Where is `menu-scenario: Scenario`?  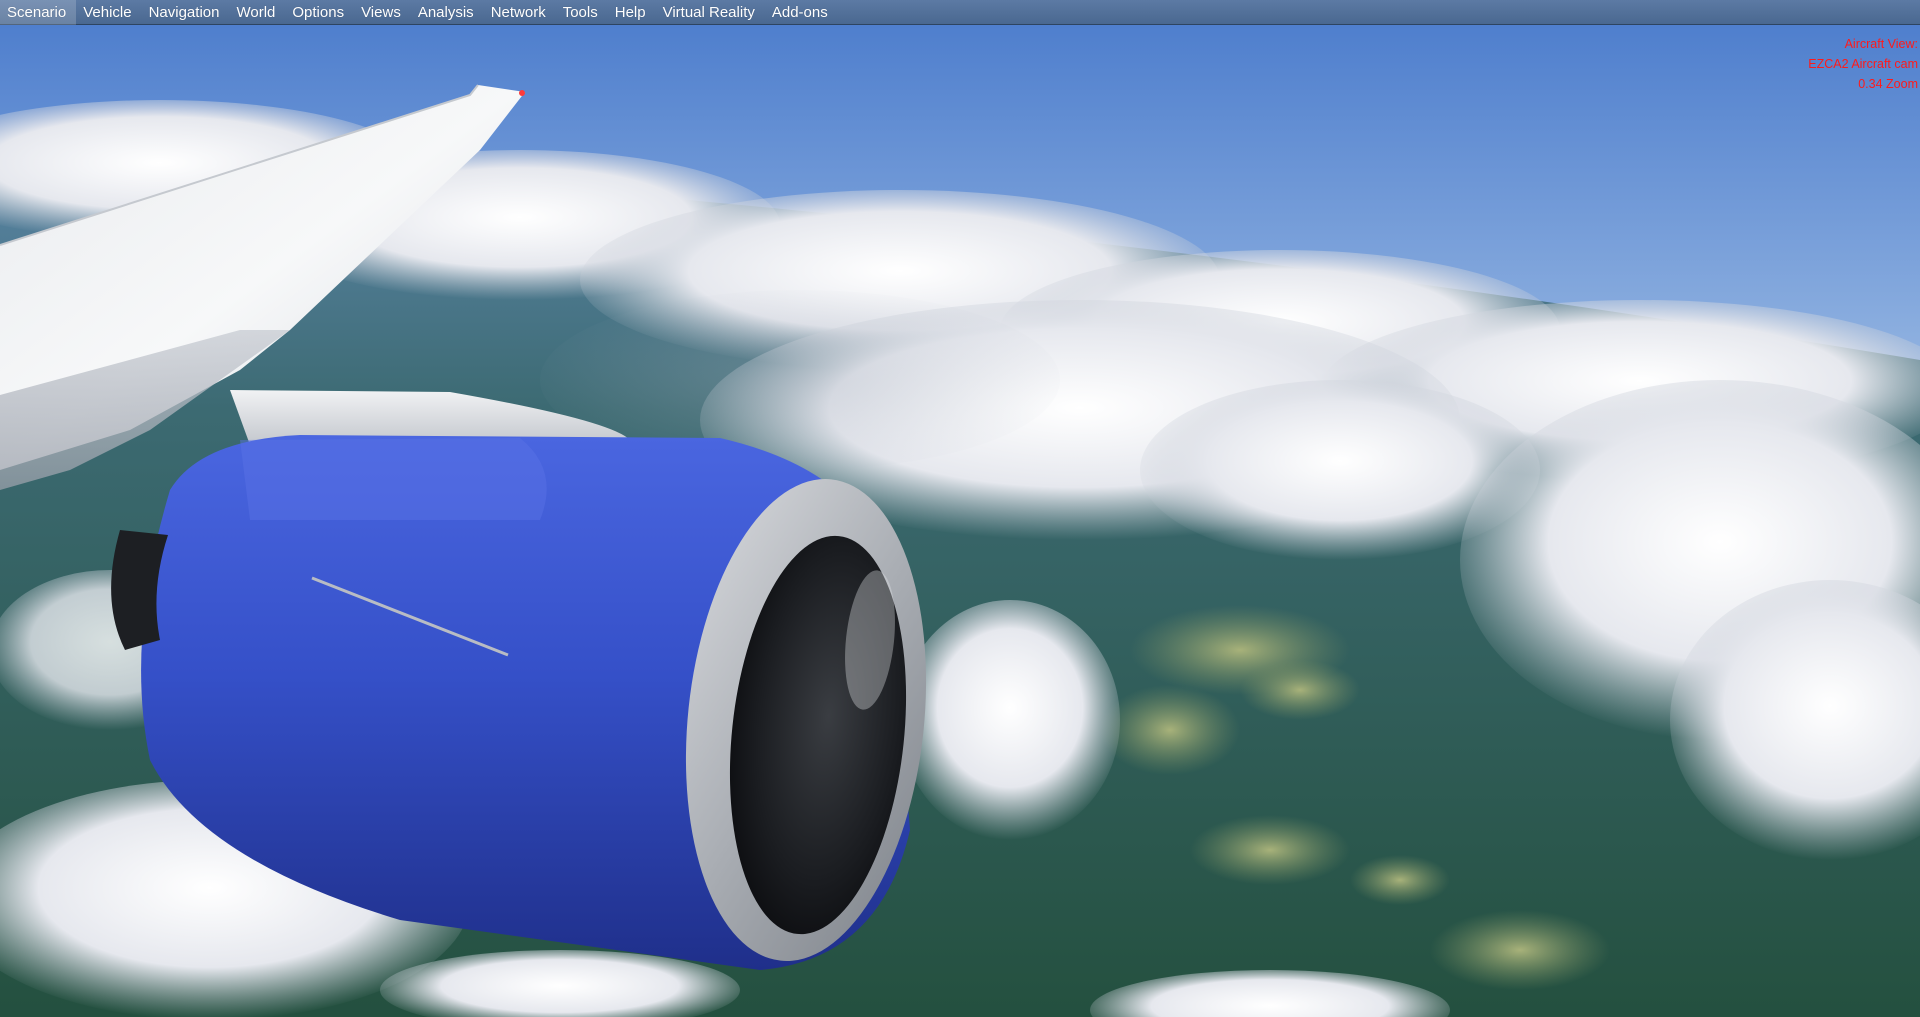 menu-scenario: Scenario is located at coordinates (38, 12).